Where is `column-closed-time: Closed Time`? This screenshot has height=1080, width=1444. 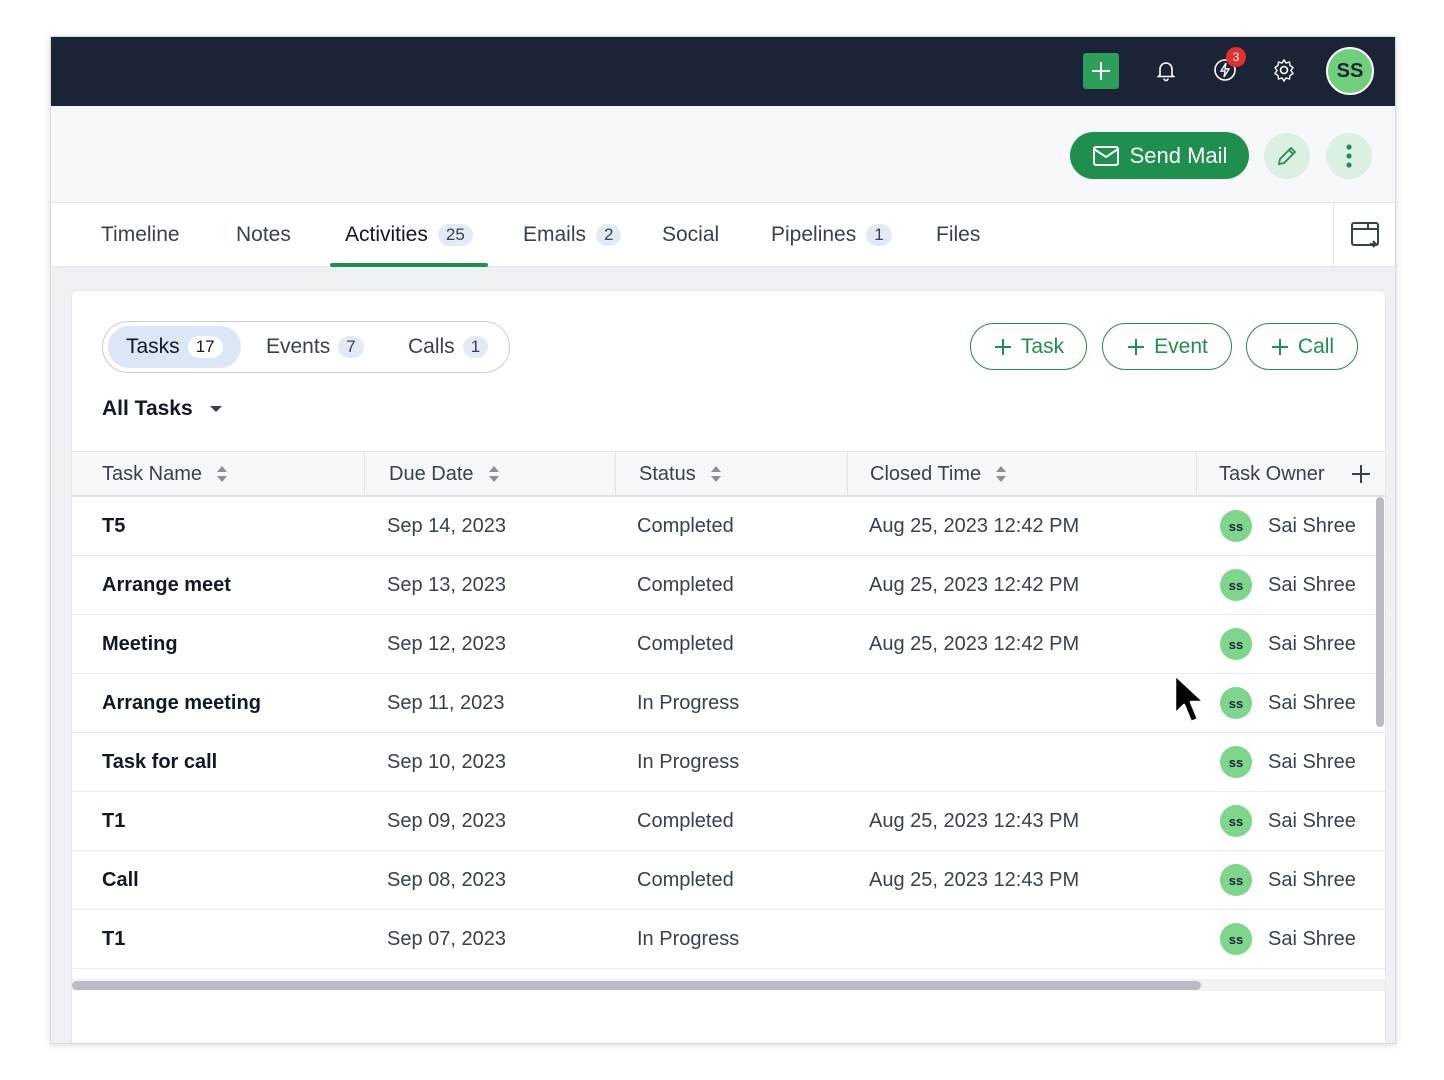
column-closed-time: Closed Time is located at coordinates (938, 474).